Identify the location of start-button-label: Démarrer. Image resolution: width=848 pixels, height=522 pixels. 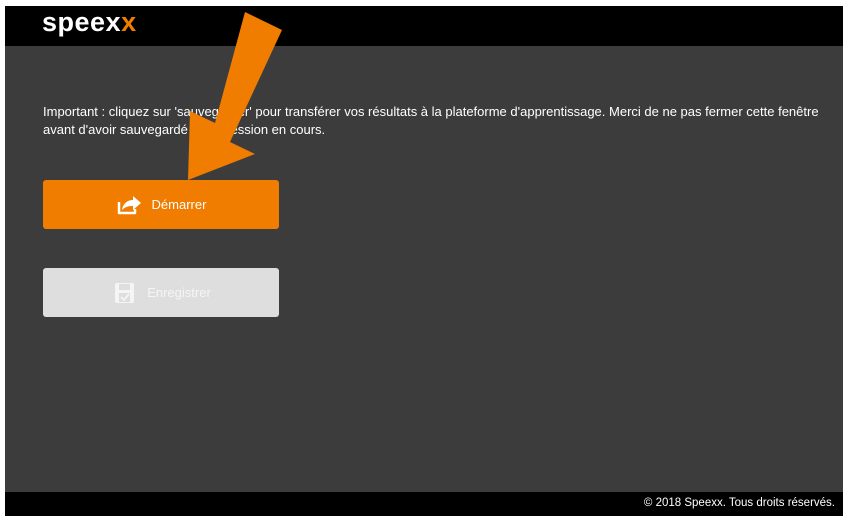
(179, 204).